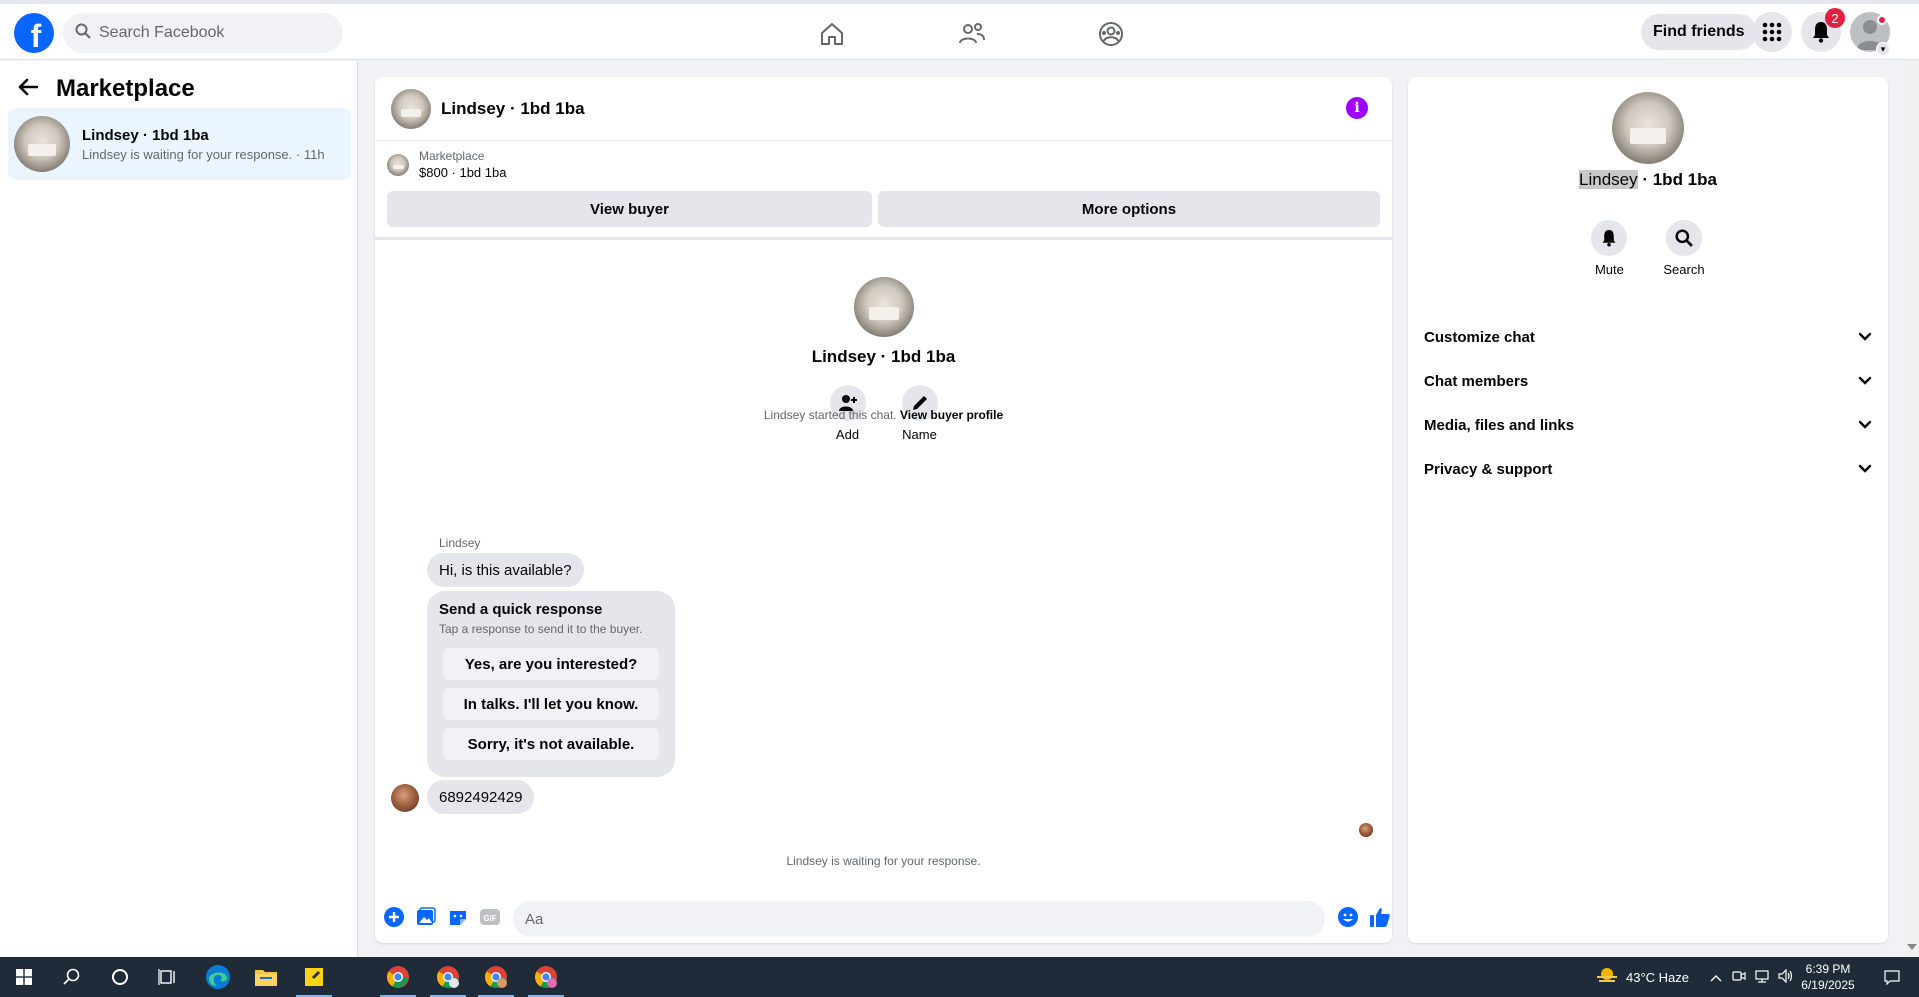  I want to click on media-files-links-section: Media, files and links, so click(1648, 425).